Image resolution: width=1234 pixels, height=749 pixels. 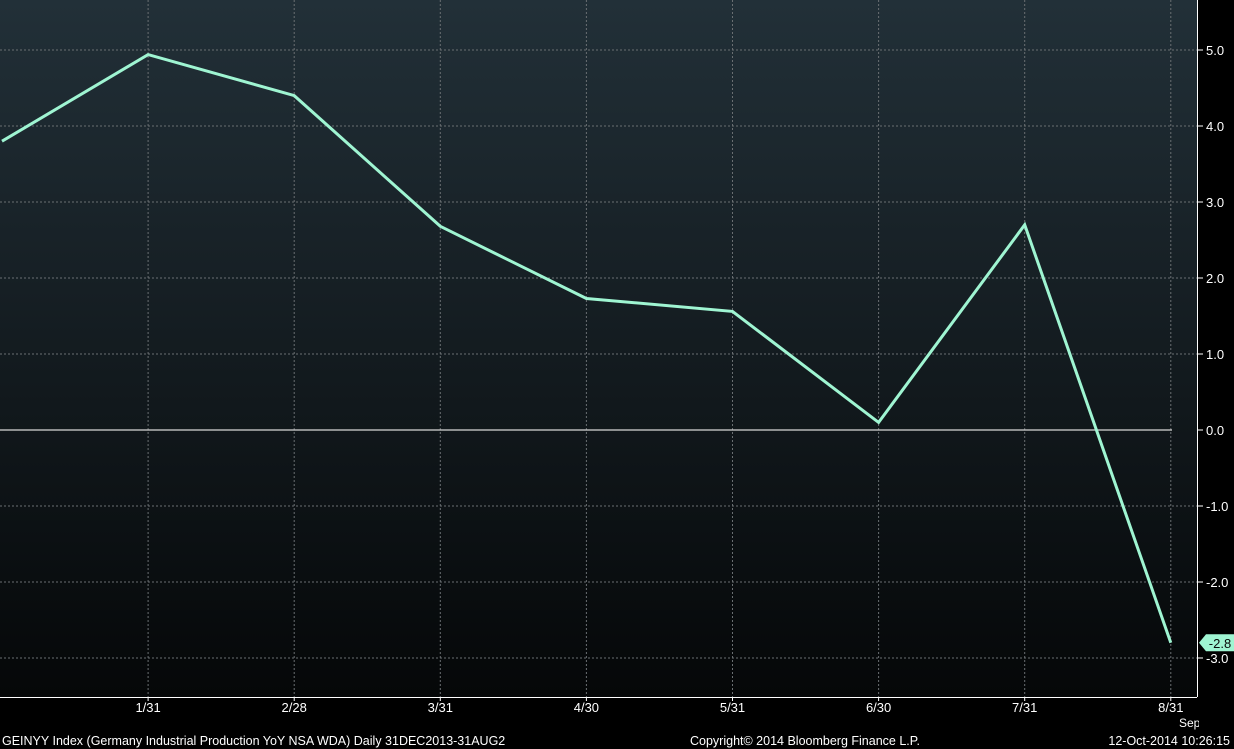 I want to click on x-tick-label: 8/31, so click(x=1170, y=707).